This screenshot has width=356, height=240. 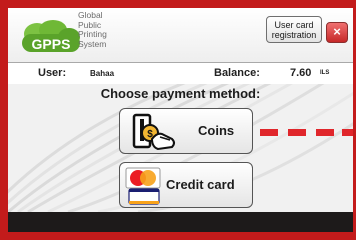 I want to click on close-icon: ×, so click(x=337, y=31).